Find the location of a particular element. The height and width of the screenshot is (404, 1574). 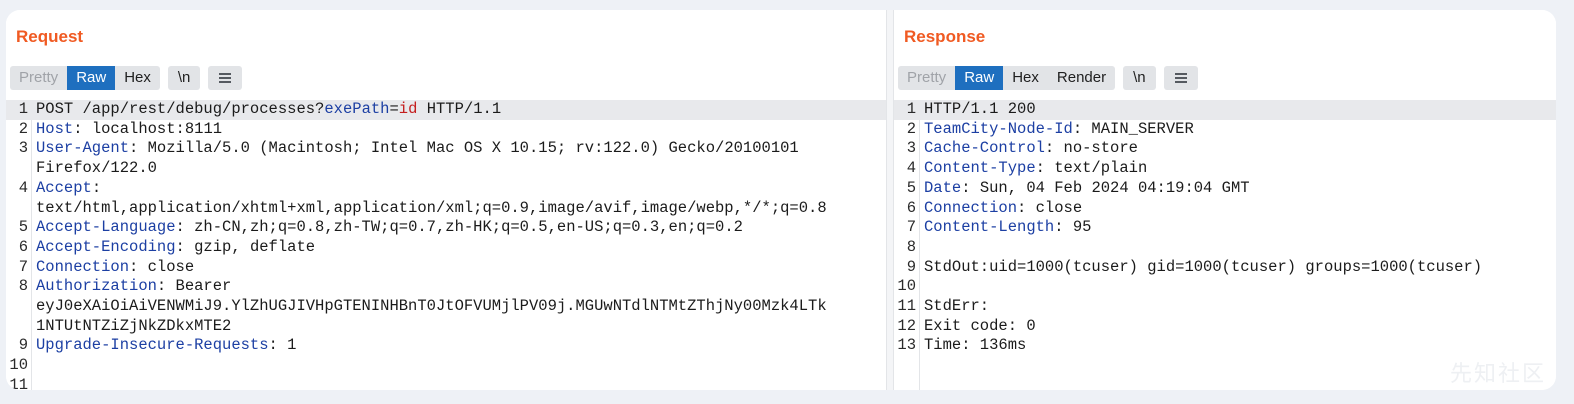

response-menu-button is located at coordinates (1180, 78).